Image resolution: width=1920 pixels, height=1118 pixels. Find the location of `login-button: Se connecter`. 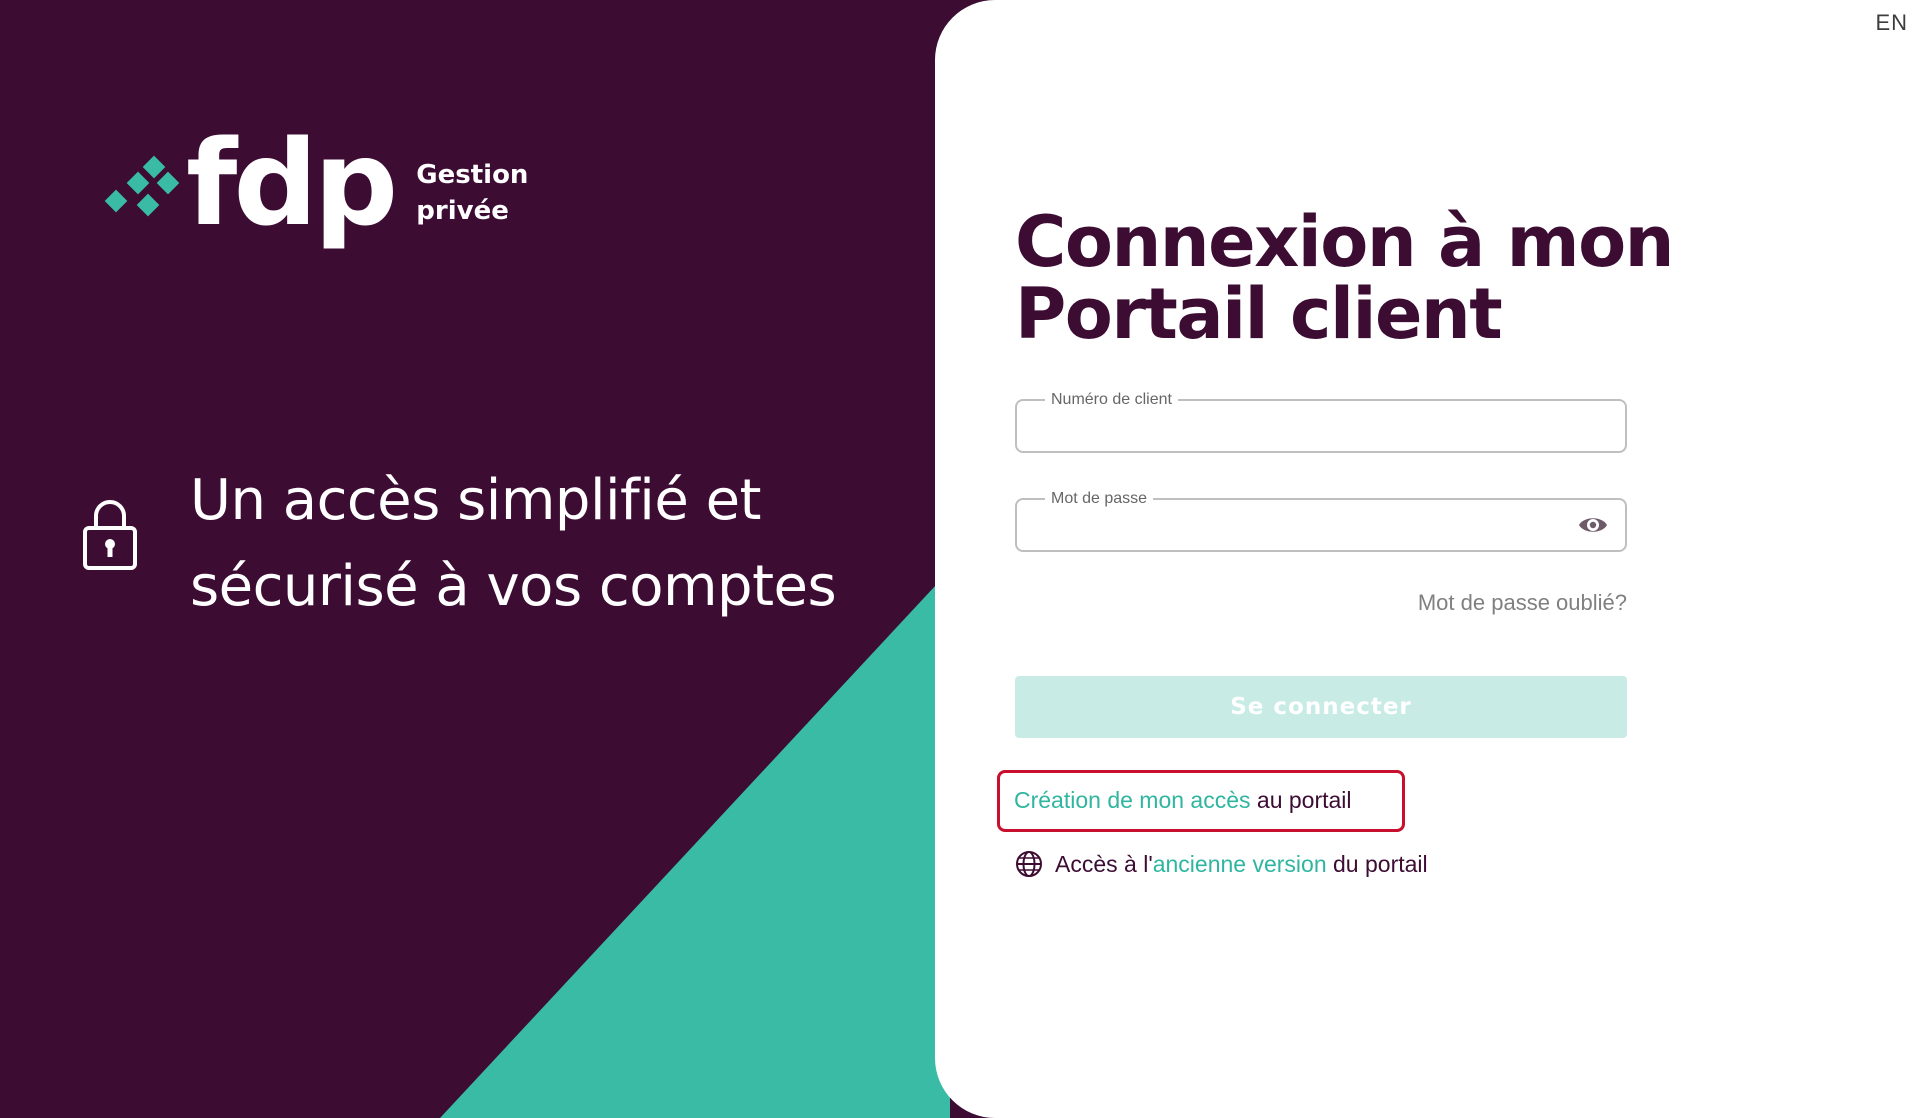

login-button: Se connecter is located at coordinates (1321, 707).